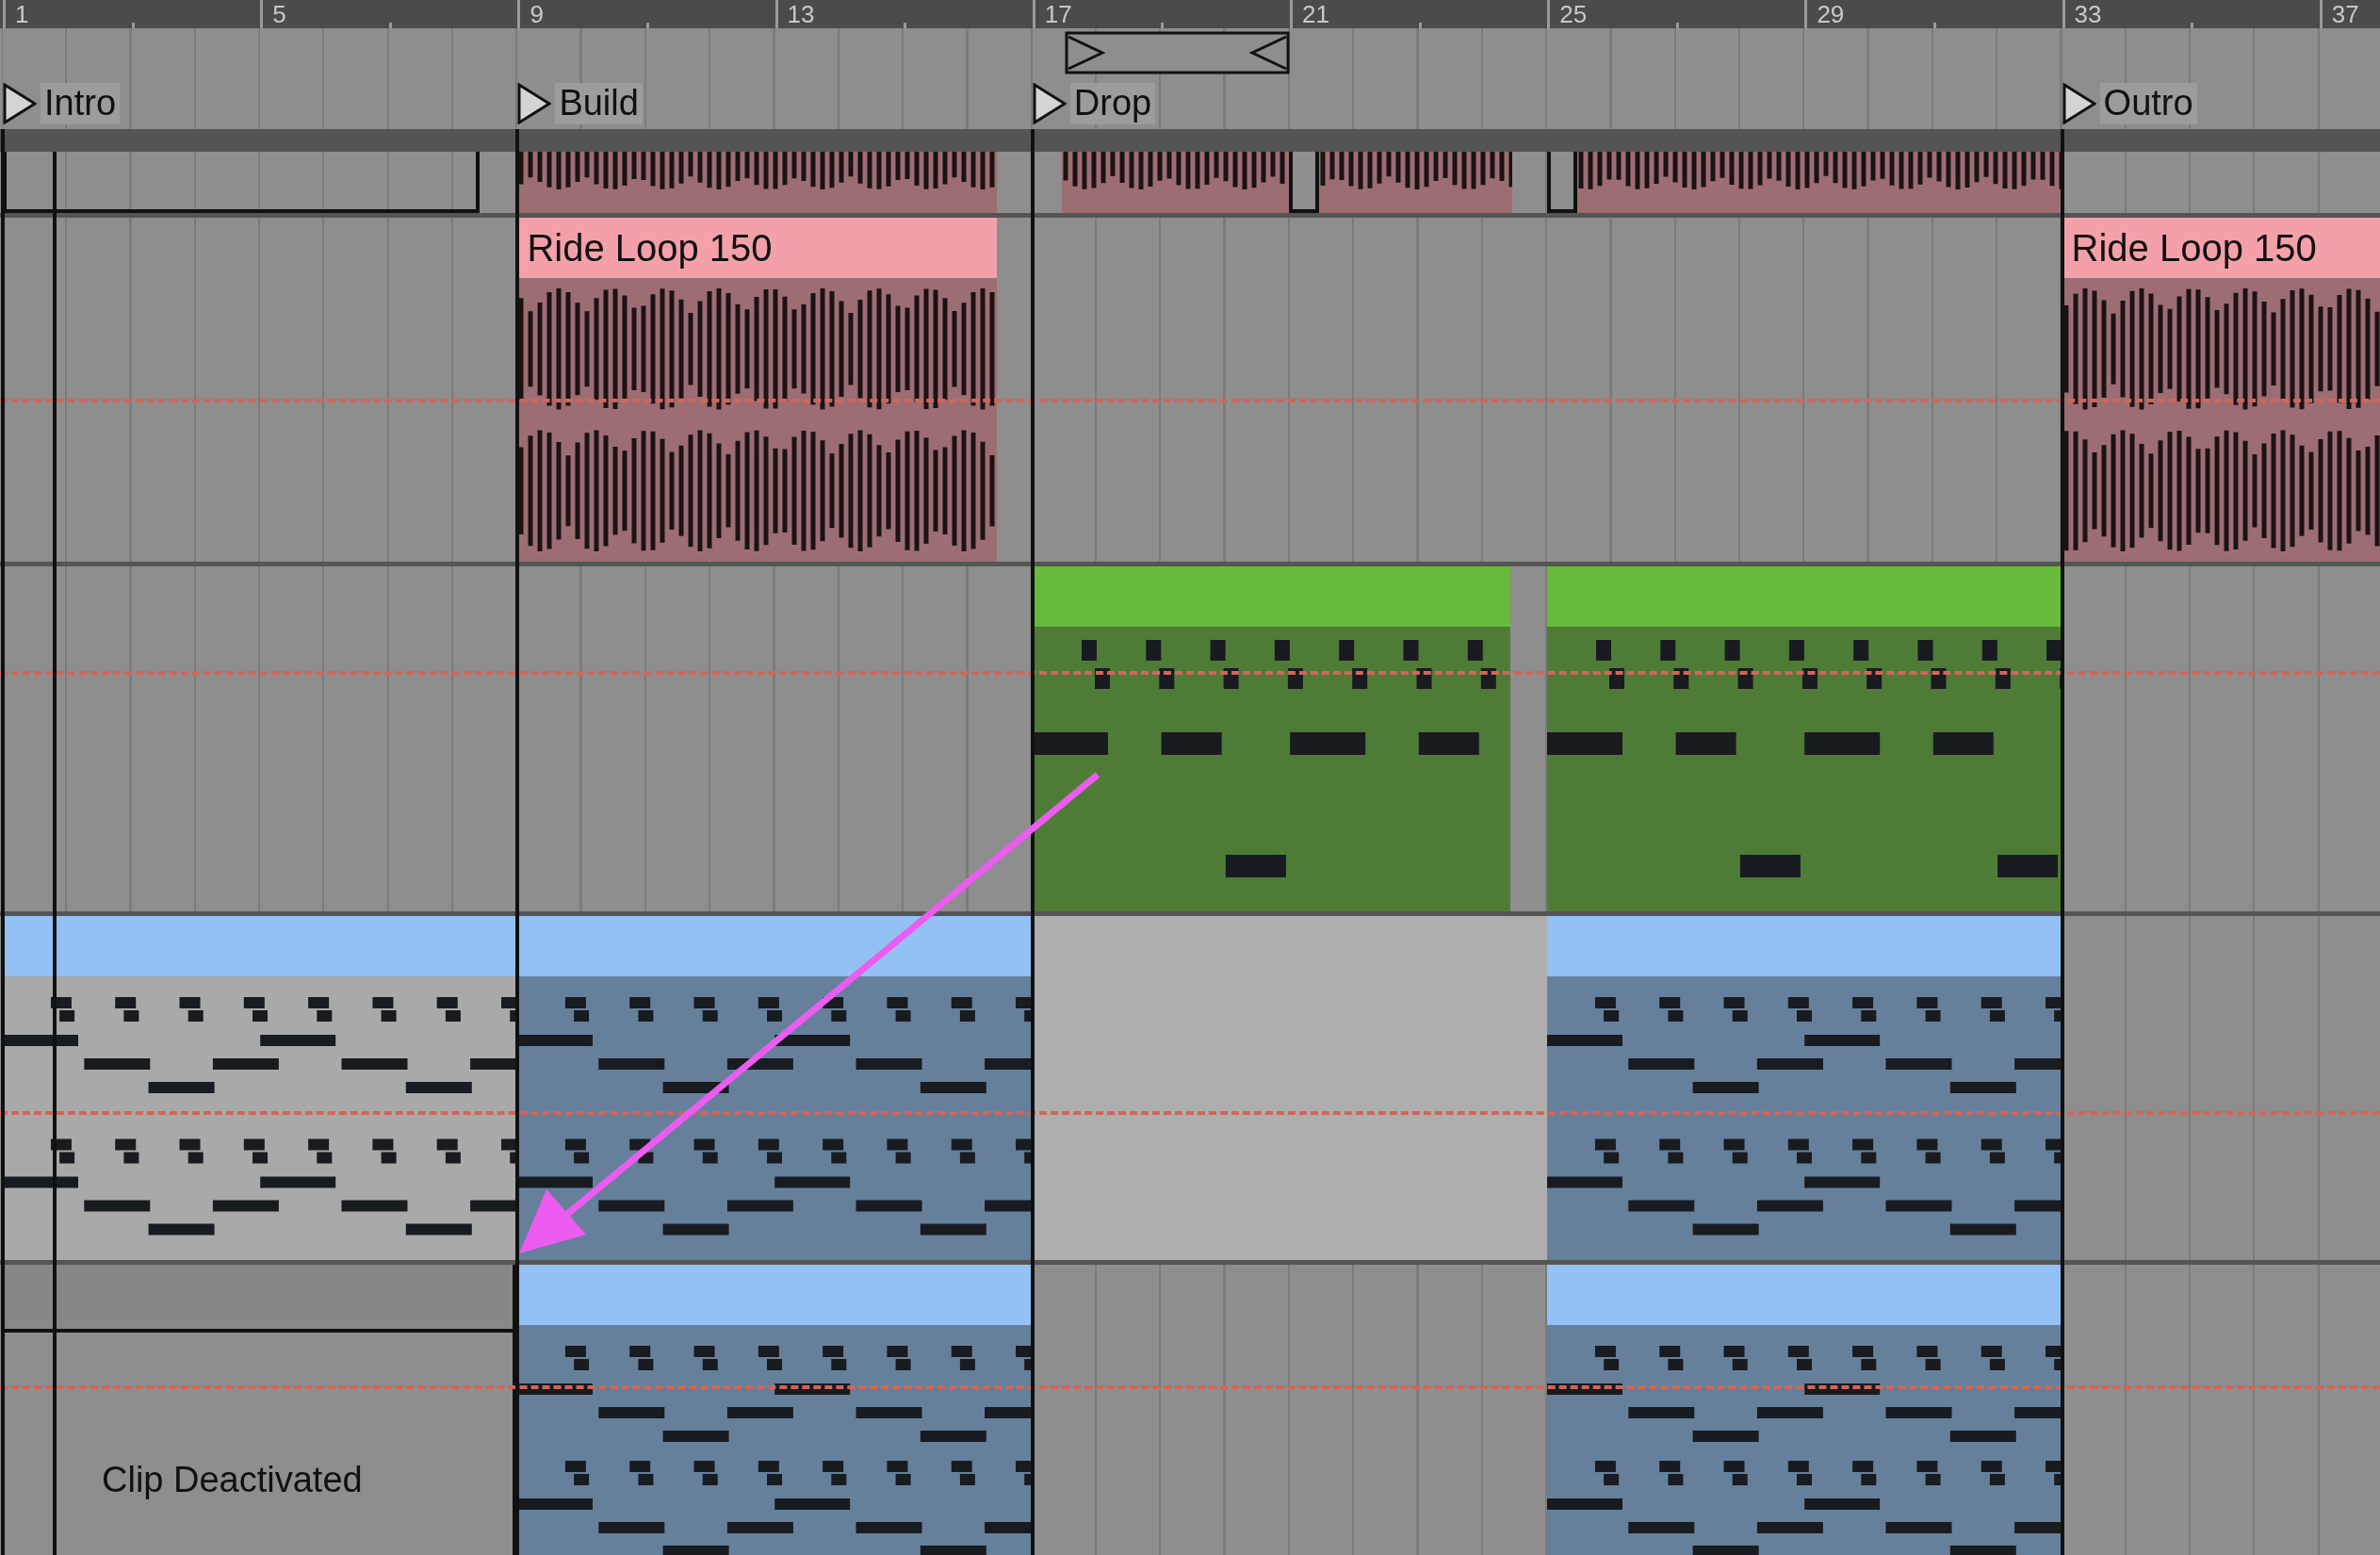 The height and width of the screenshot is (1555, 2380). I want to click on loop-brace-icon, so click(1177, 52).